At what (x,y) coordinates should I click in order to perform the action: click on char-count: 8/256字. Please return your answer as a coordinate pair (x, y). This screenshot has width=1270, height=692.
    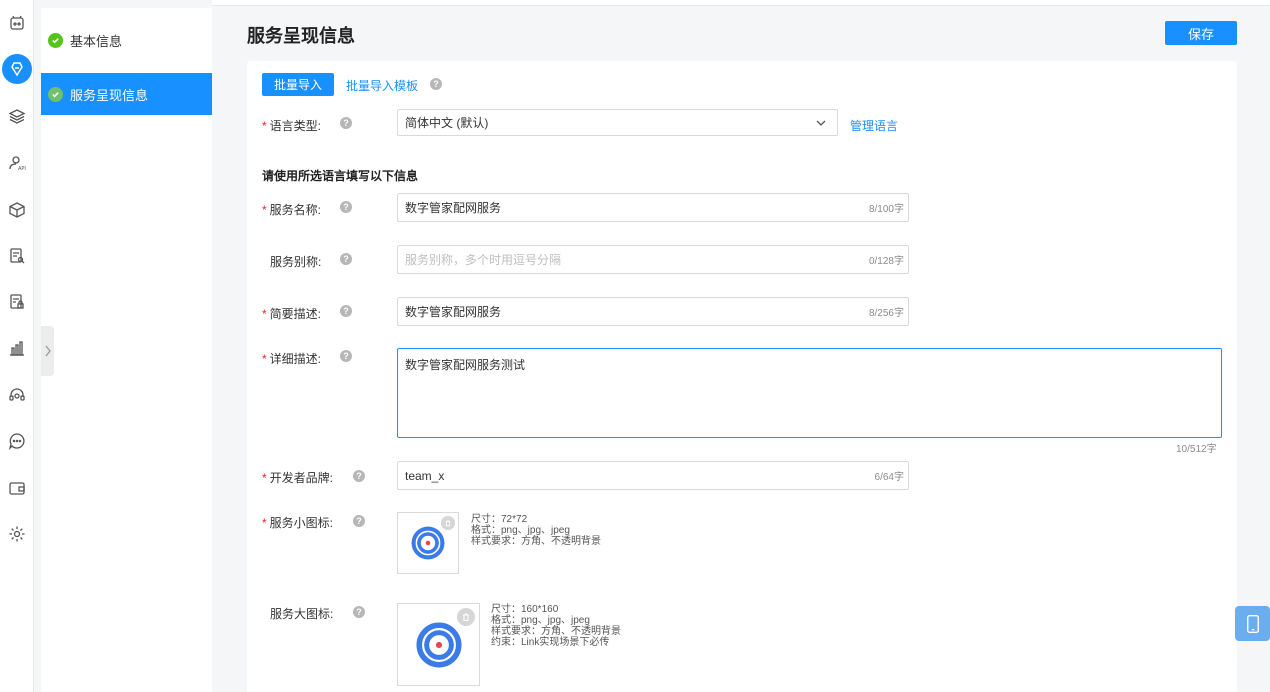
    Looking at the image, I should click on (886, 313).